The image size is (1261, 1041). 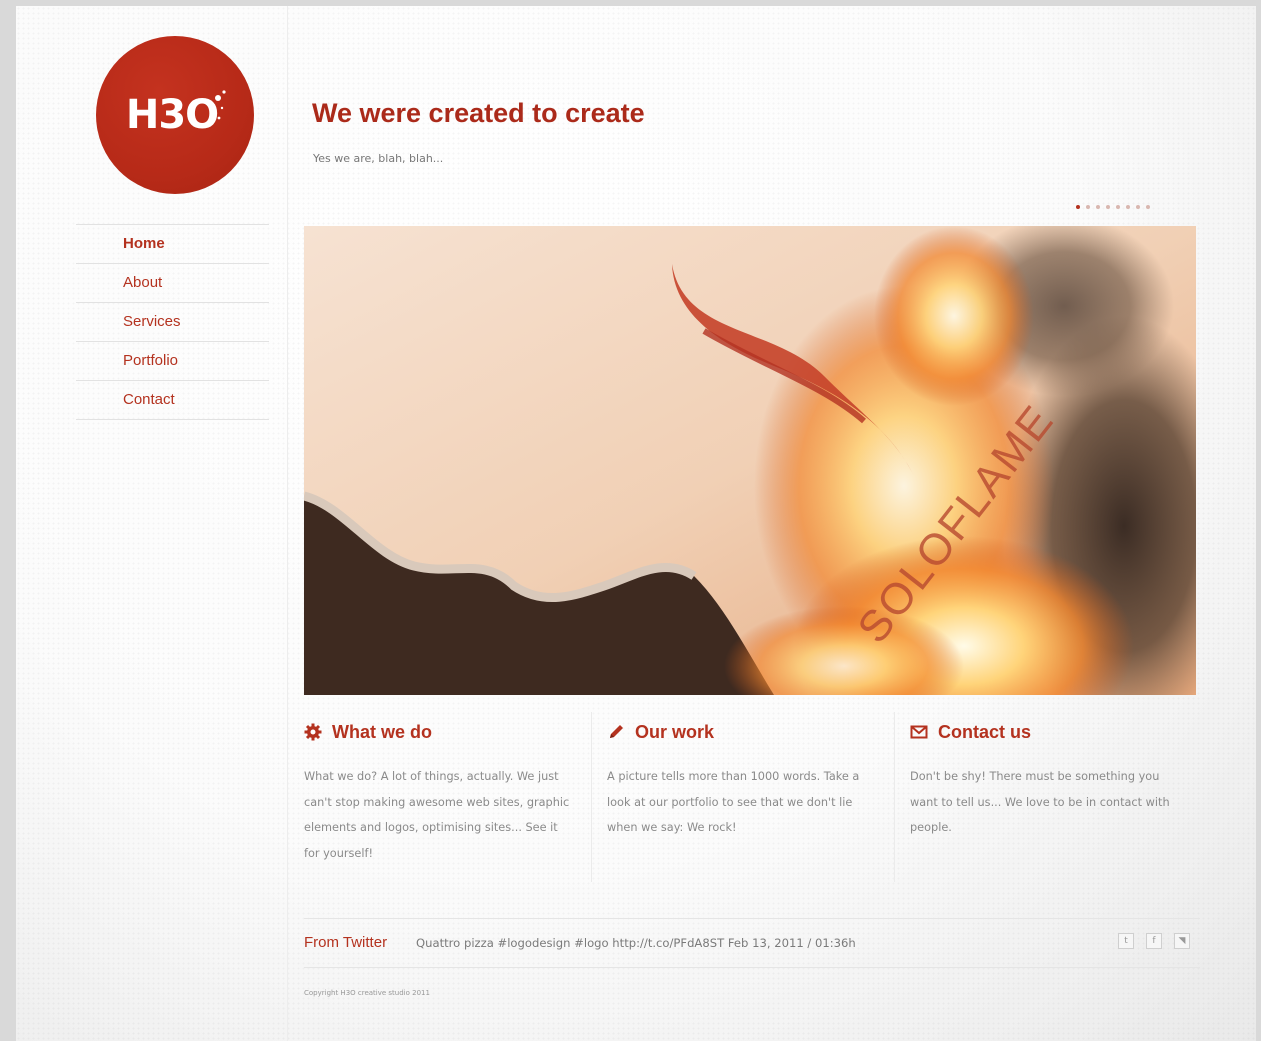 What do you see at coordinates (674, 732) in the screenshot?
I see `section-title: Our work` at bounding box center [674, 732].